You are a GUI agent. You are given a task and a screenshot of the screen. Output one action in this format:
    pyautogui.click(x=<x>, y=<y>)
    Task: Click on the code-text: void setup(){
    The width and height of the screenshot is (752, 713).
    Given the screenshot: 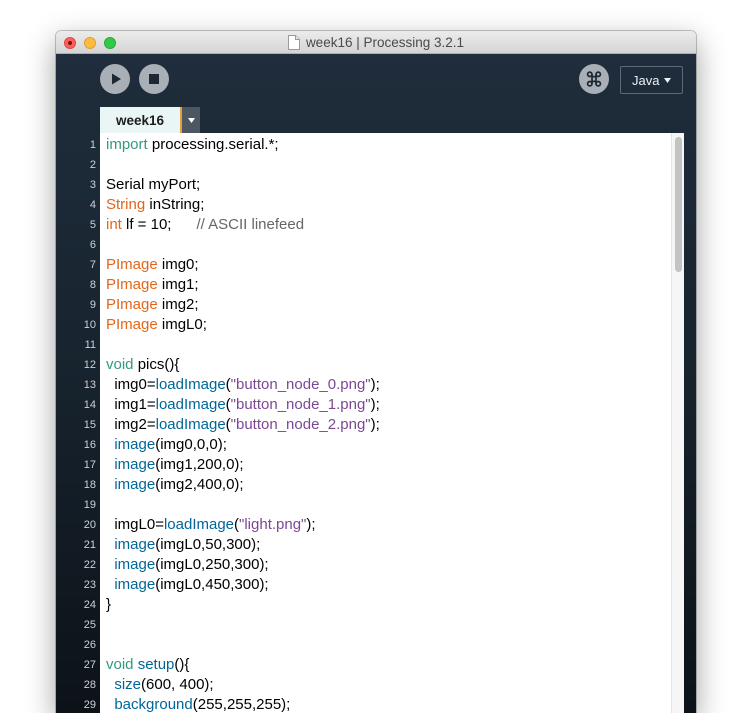 What is the action you would take?
    pyautogui.click(x=144, y=665)
    